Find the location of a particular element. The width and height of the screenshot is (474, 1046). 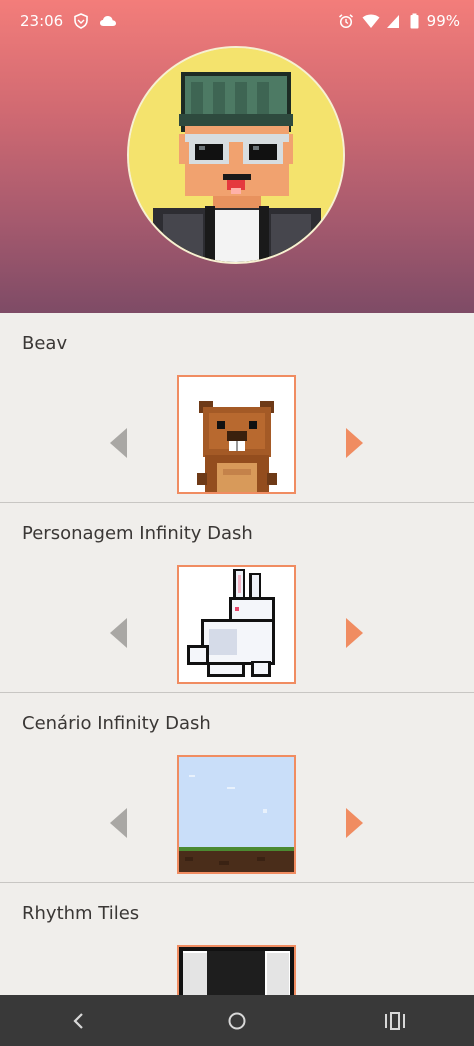

battery-icon is located at coordinates (414, 21).